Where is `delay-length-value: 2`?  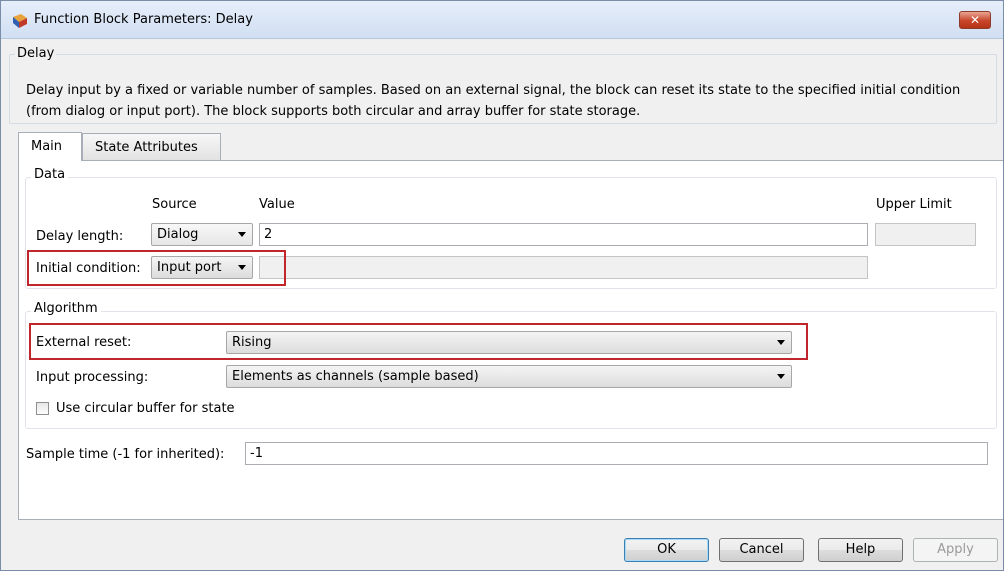 delay-length-value: 2 is located at coordinates (268, 234).